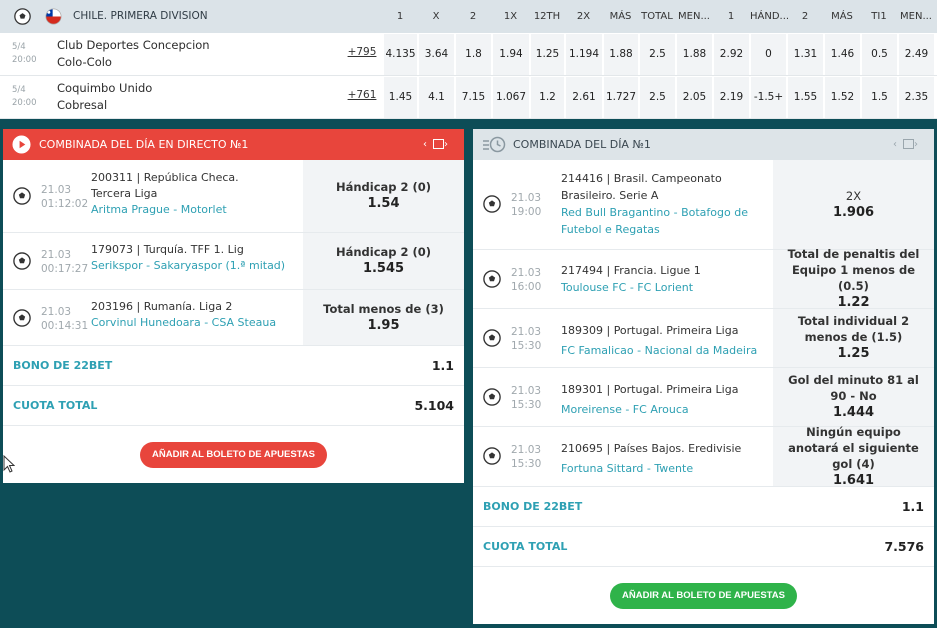  I want to click on away-team-link: - CSA Steaua, so click(240, 322).